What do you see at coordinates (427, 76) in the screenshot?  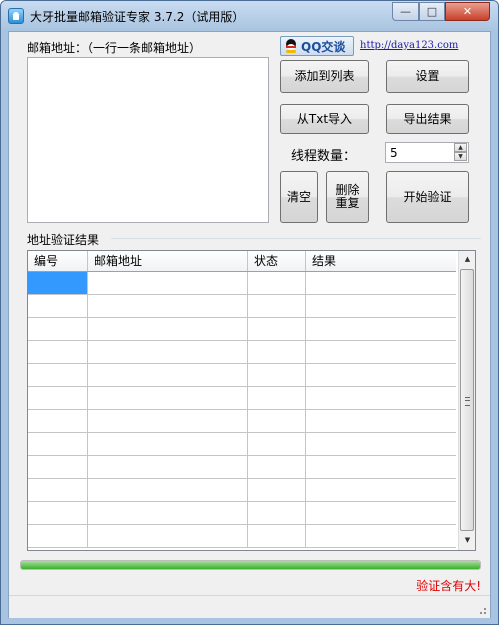 I see `settings-button: 设置` at bounding box center [427, 76].